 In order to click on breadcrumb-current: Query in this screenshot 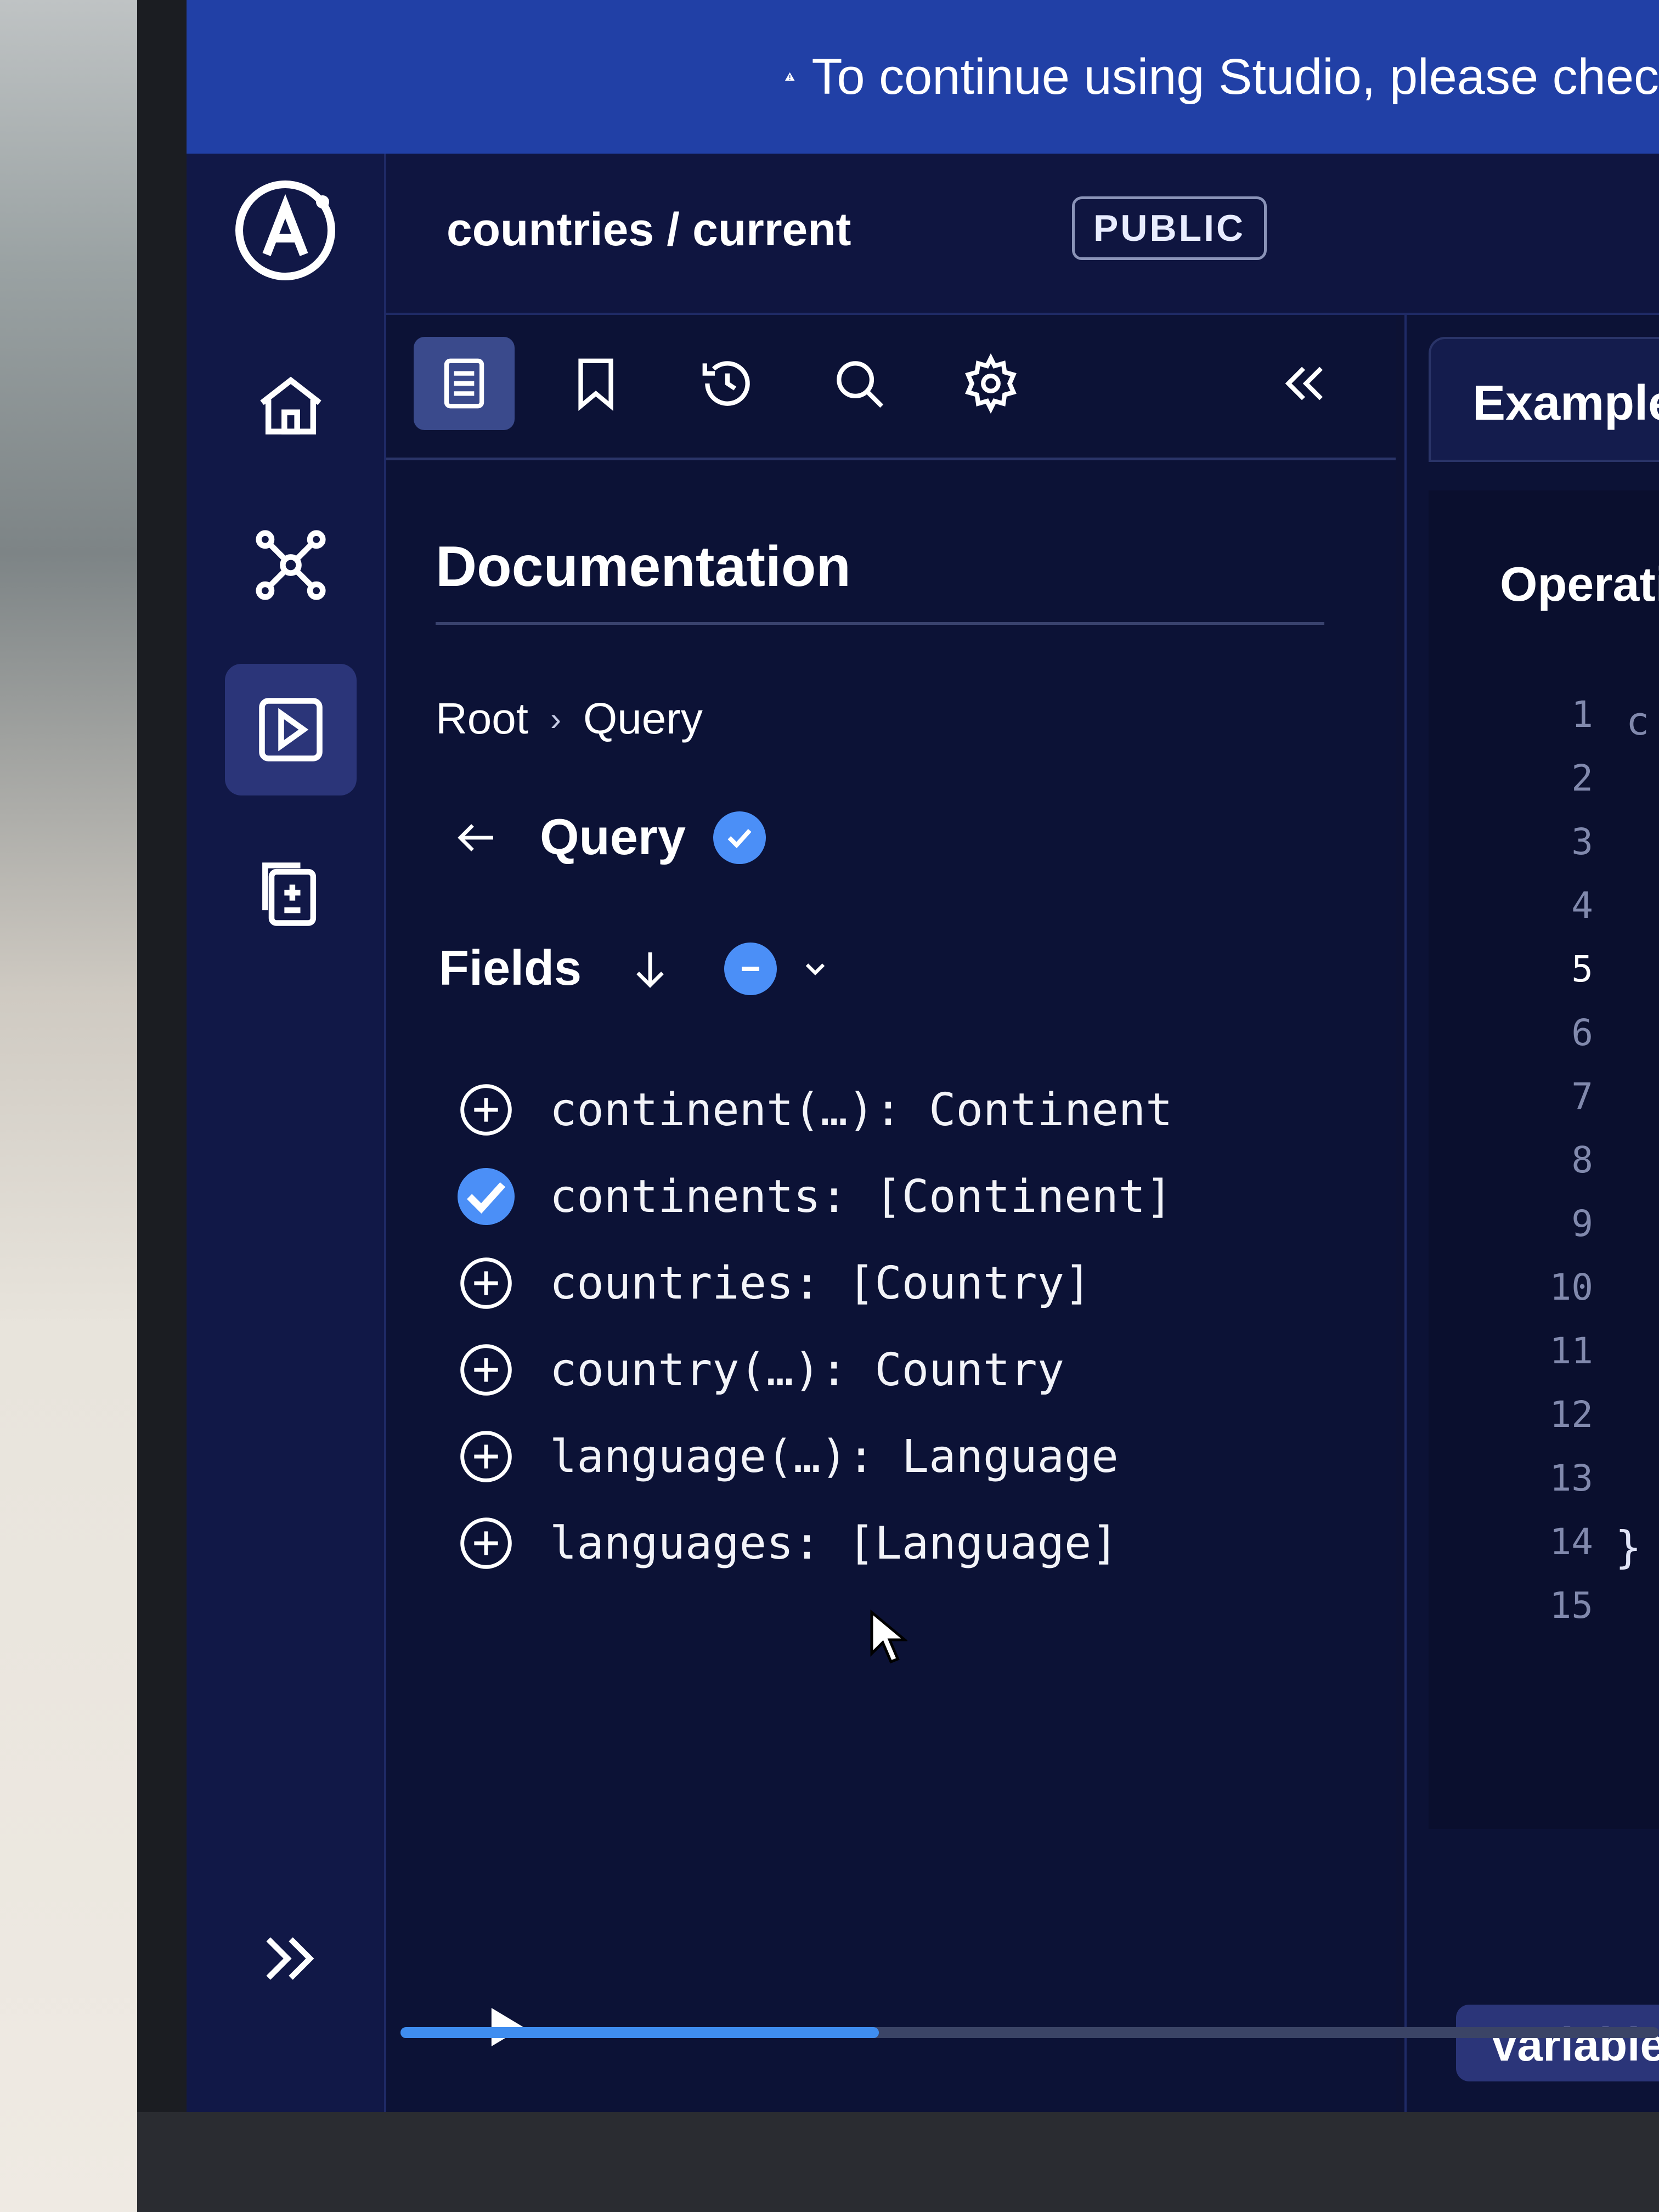, I will do `click(643, 718)`.